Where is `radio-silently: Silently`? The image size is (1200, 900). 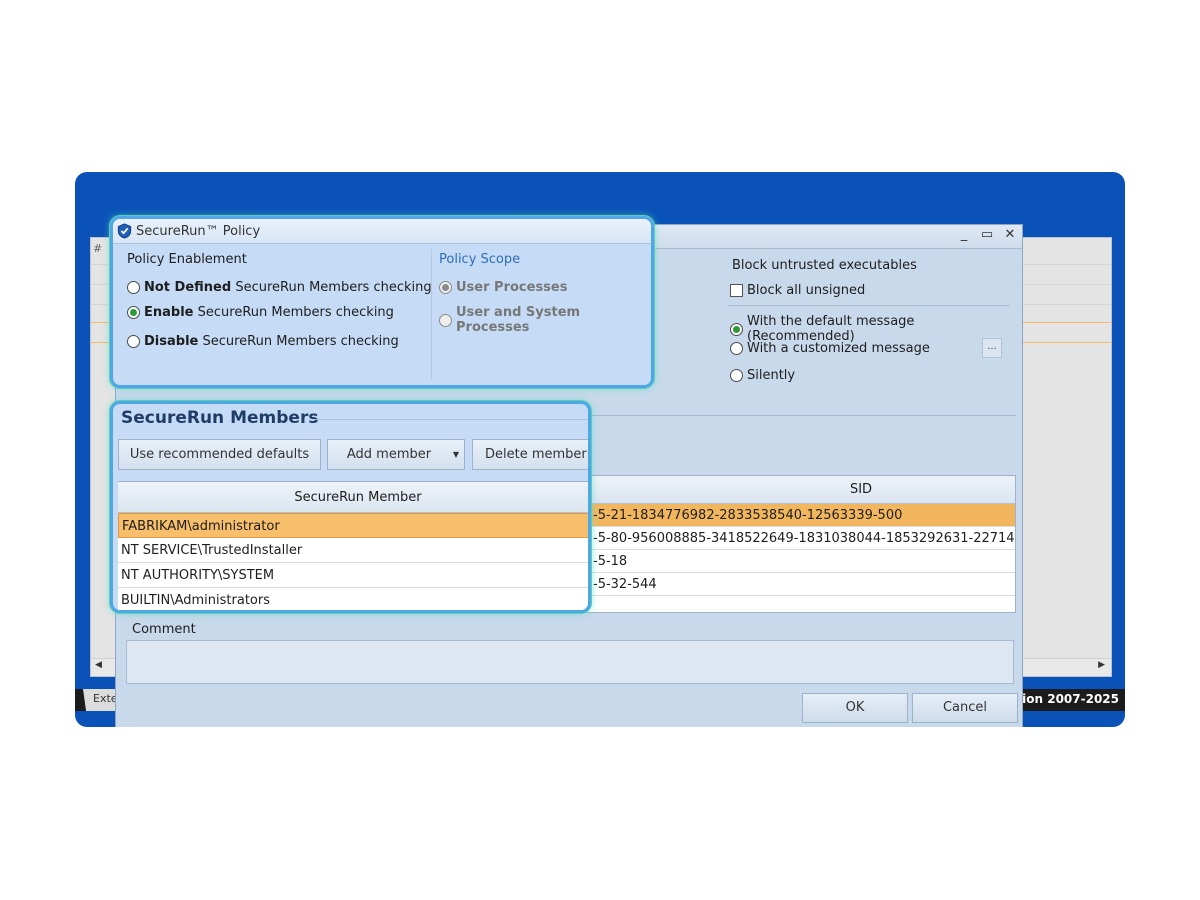
radio-silently: Silently is located at coordinates (762, 375).